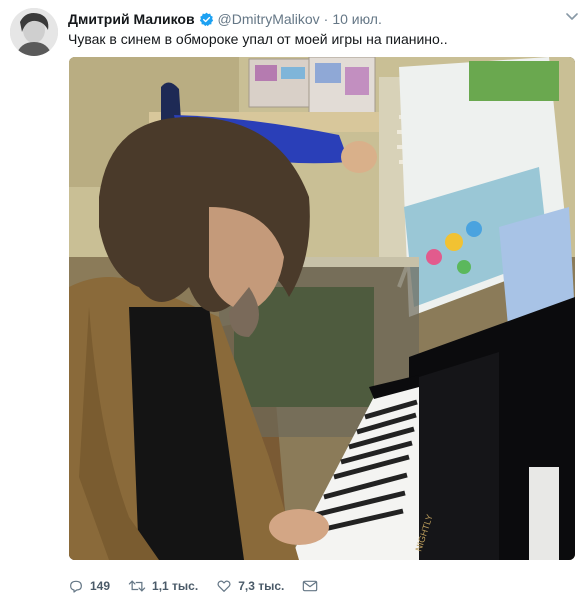 The height and width of the screenshot is (604, 588). Describe the element at coordinates (137, 586) in the screenshot. I see `retweet-icon` at that location.